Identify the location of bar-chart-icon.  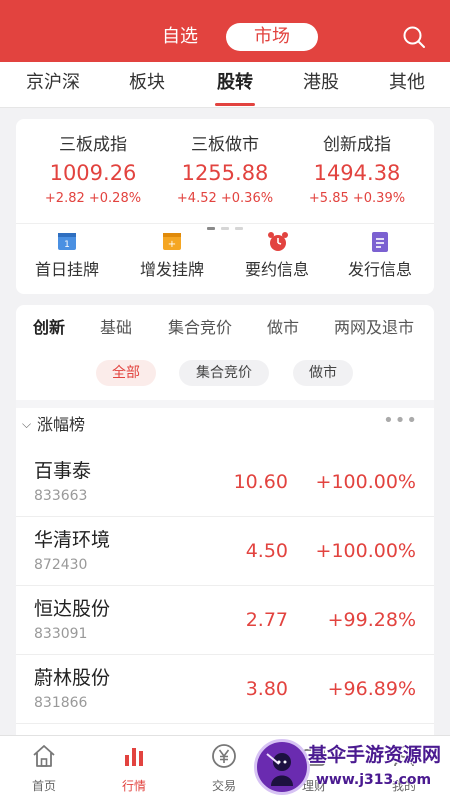
(134, 756).